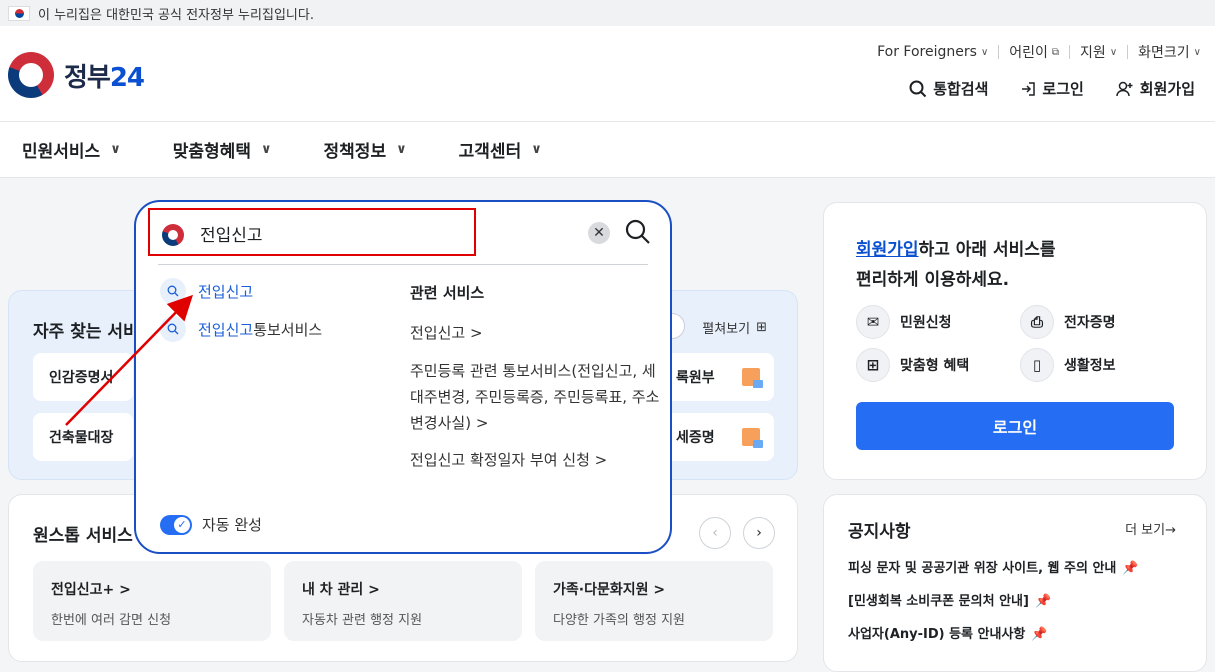  I want to click on search-input, so click(330, 233).